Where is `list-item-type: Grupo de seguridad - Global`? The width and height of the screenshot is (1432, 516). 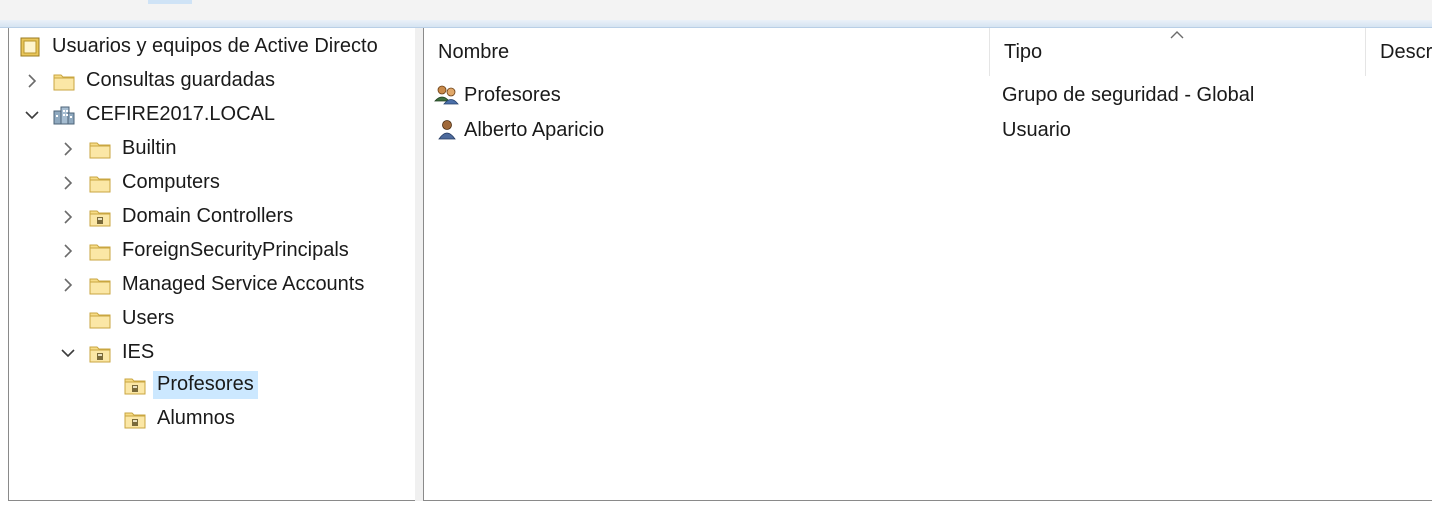 list-item-type: Grupo de seguridad - Global is located at coordinates (1128, 94).